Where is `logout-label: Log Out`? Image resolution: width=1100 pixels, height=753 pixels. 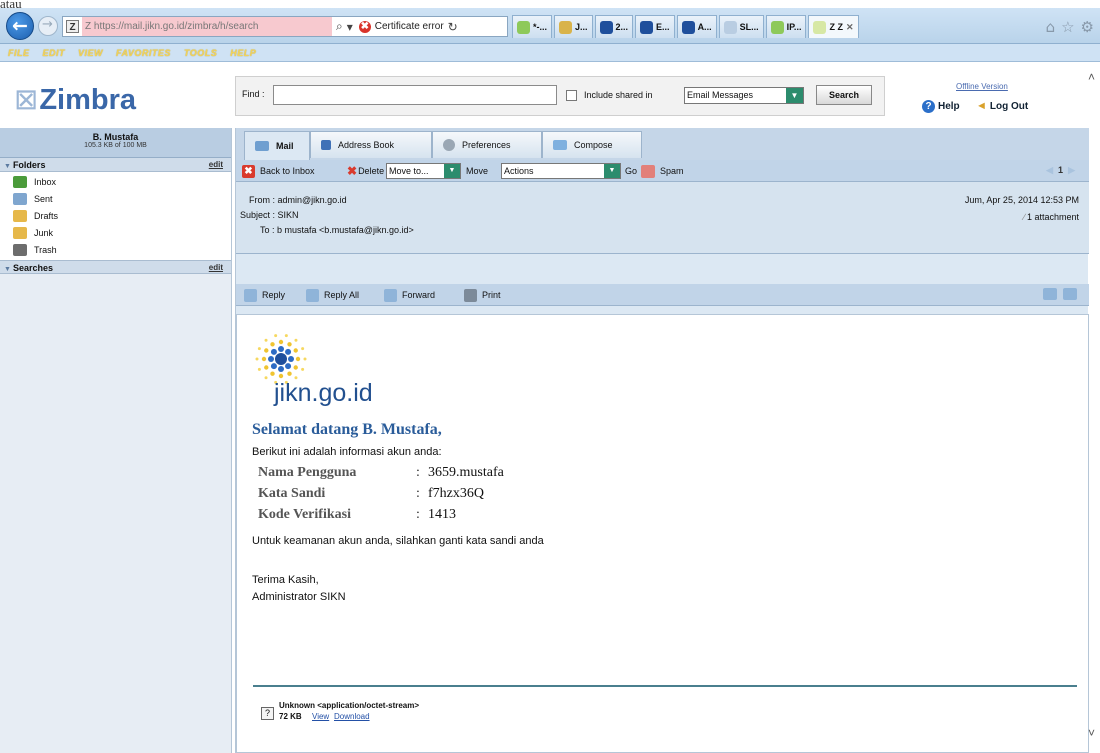
logout-label: Log Out is located at coordinates (1009, 106).